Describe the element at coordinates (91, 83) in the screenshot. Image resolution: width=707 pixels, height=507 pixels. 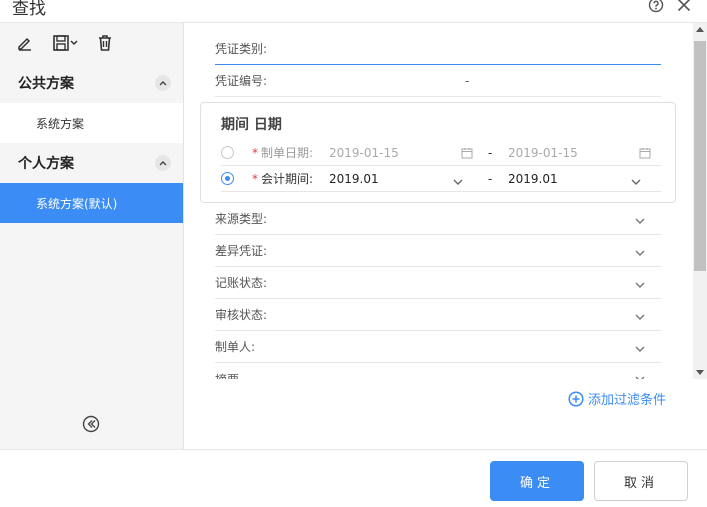
I see `public-scheme-group: 公共方案` at that location.